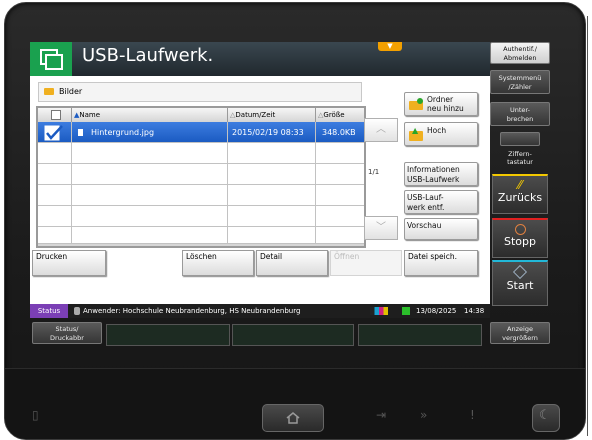  What do you see at coordinates (474, 311) in the screenshot?
I see `status-time: 14:38` at bounding box center [474, 311].